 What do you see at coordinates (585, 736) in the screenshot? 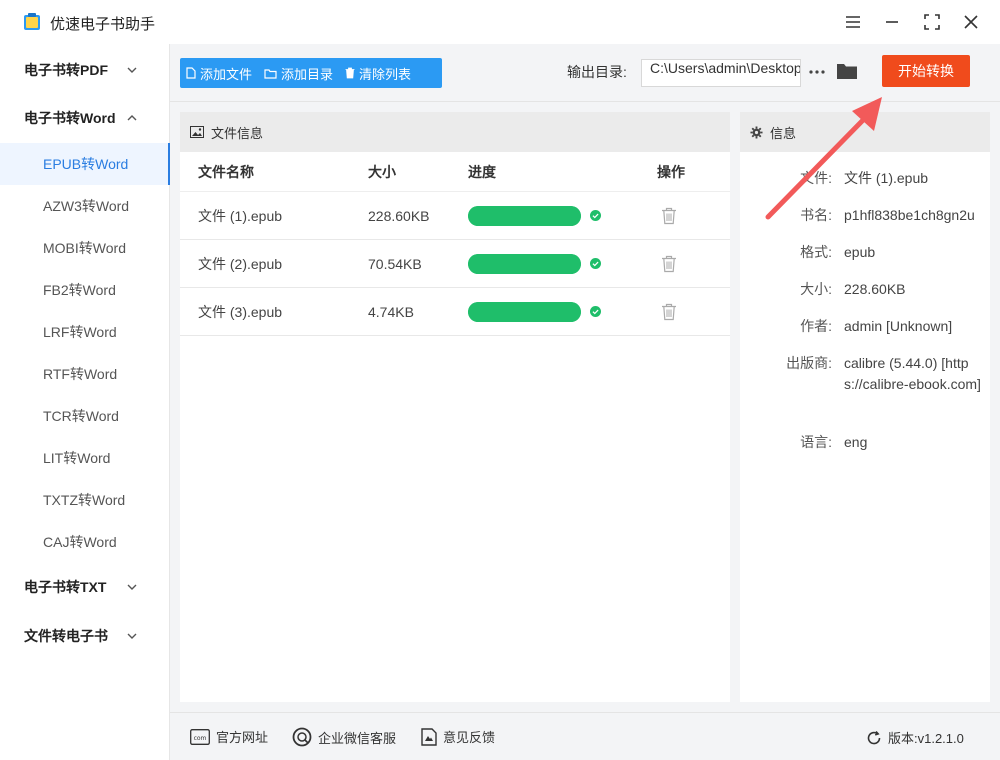
I see `footer: com 官方网址 企业微信客服 意见反馈 版本:v1.2.1.0` at bounding box center [585, 736].